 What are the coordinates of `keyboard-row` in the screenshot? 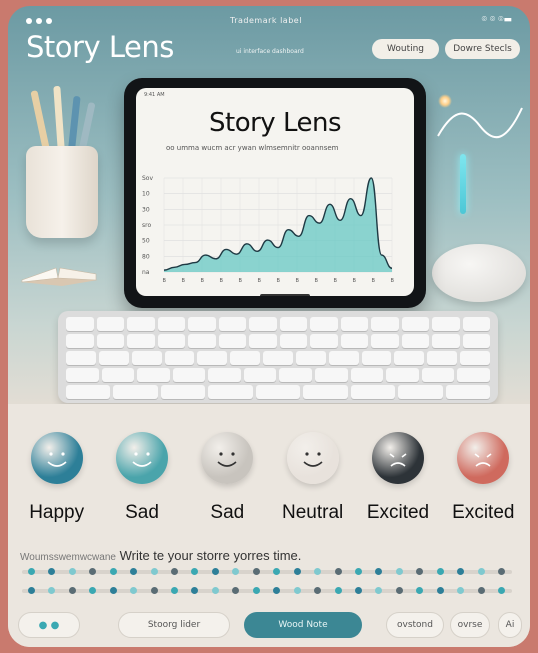 It's located at (278, 392).